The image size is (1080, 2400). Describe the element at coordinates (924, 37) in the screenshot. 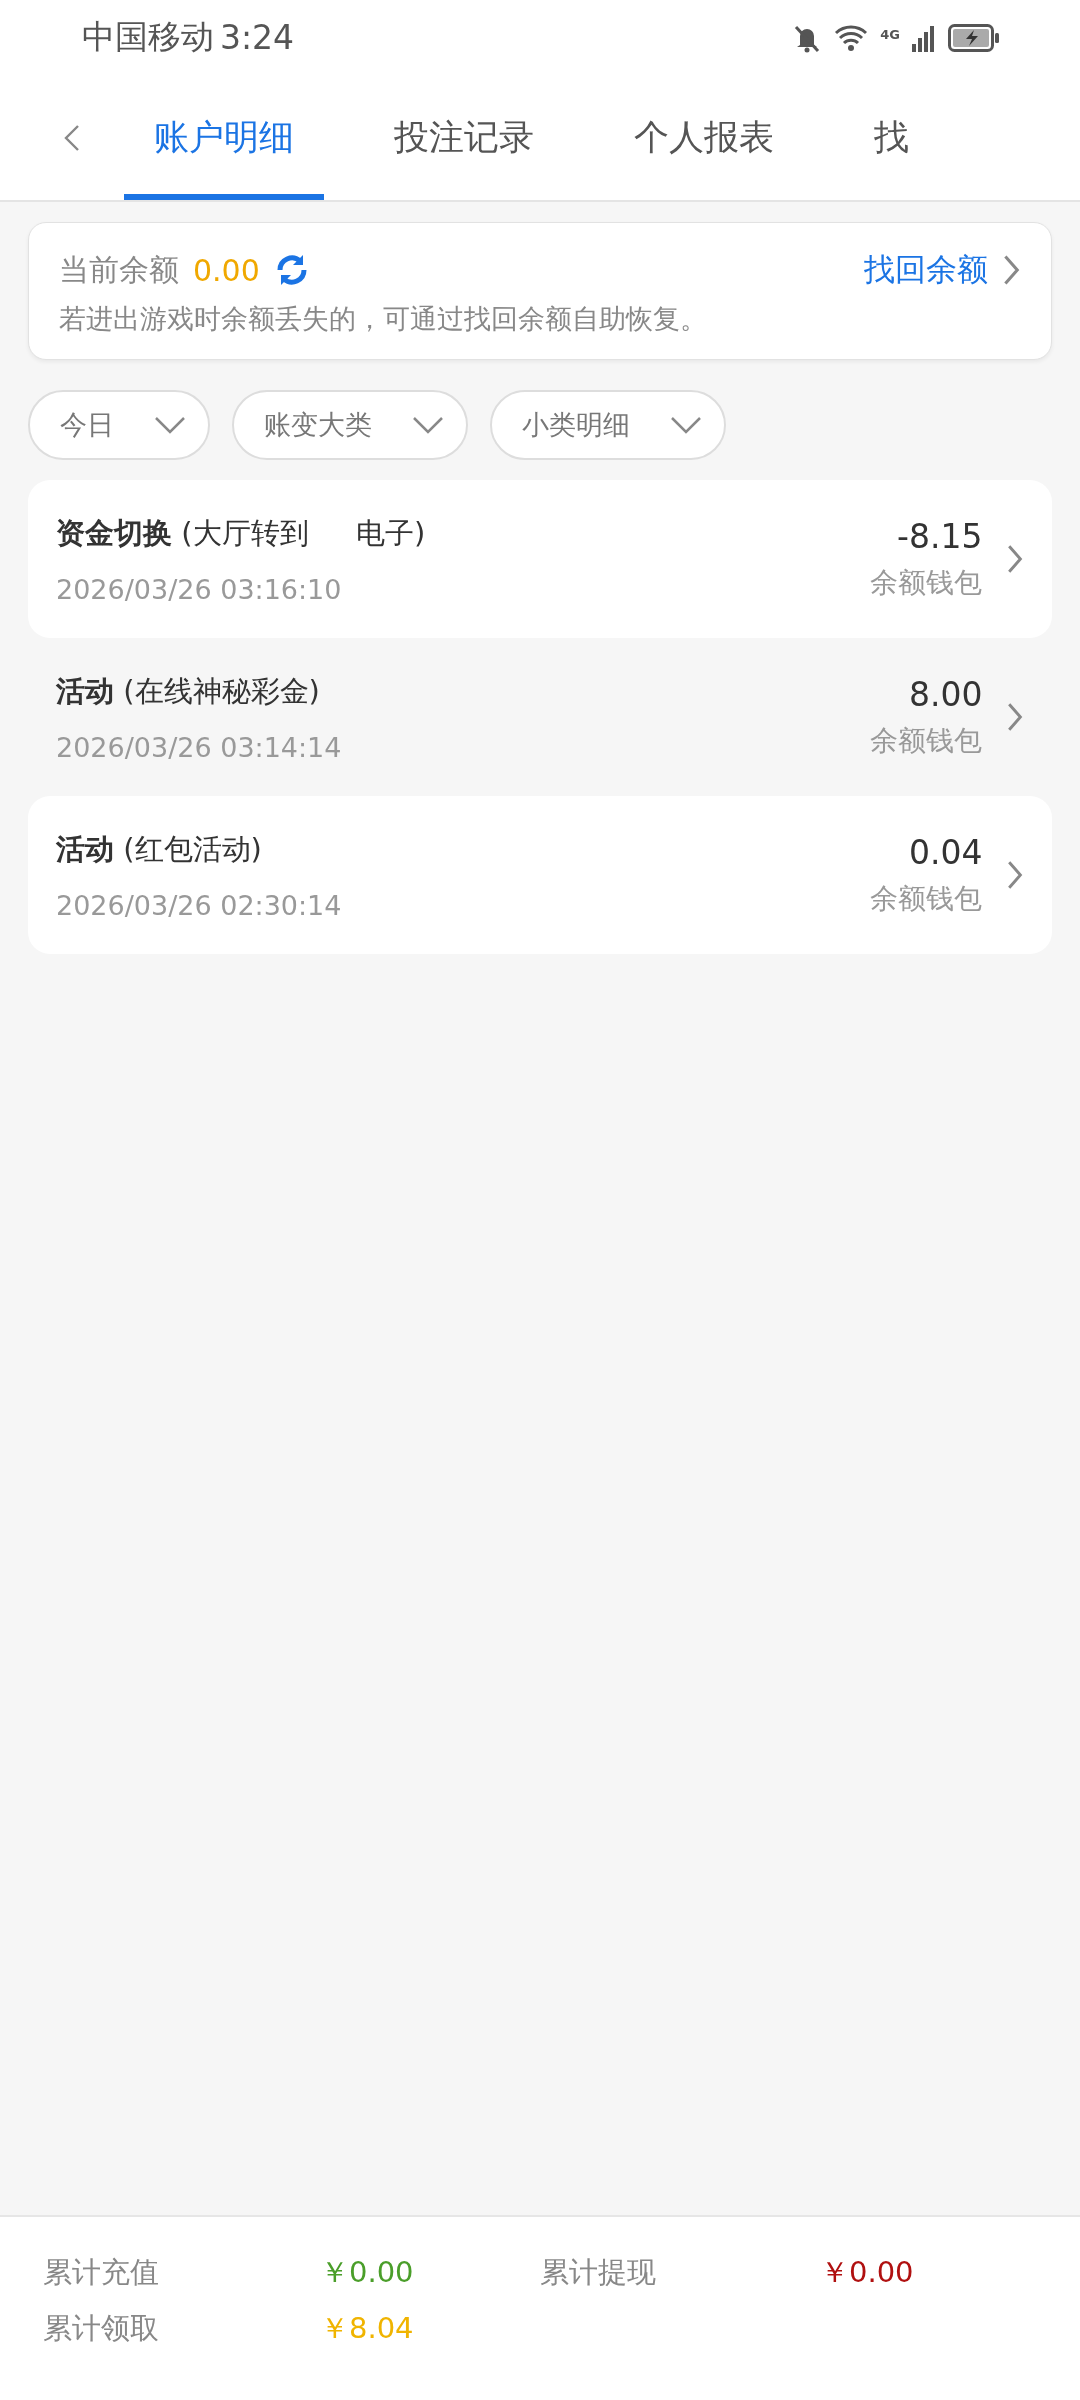

I see `signal-icon` at that location.